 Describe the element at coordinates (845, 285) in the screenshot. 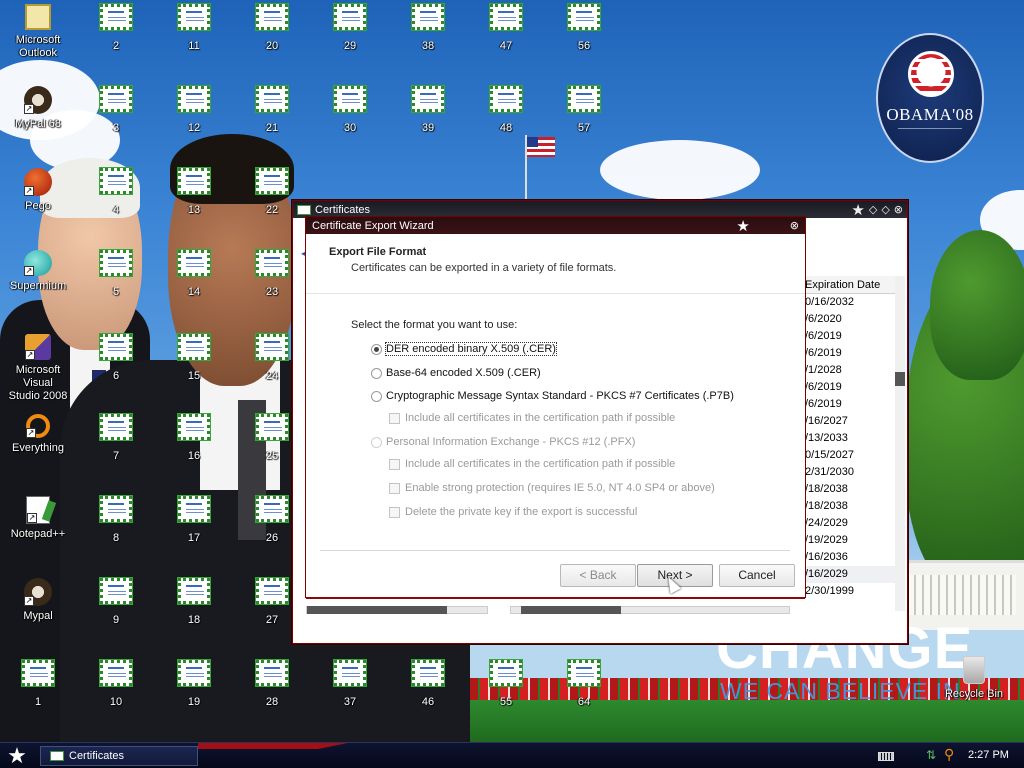

I see `column-header-expiration: Expiration Date` at that location.